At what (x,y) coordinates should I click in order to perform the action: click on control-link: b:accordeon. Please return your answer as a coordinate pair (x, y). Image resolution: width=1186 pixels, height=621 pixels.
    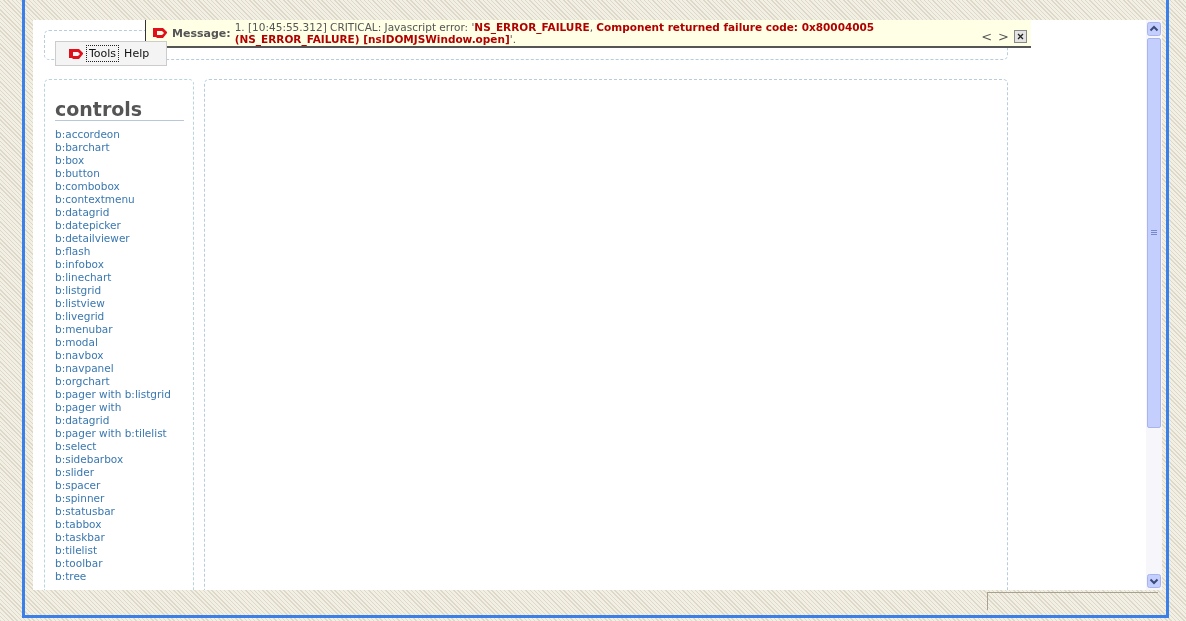
    Looking at the image, I should click on (87, 134).